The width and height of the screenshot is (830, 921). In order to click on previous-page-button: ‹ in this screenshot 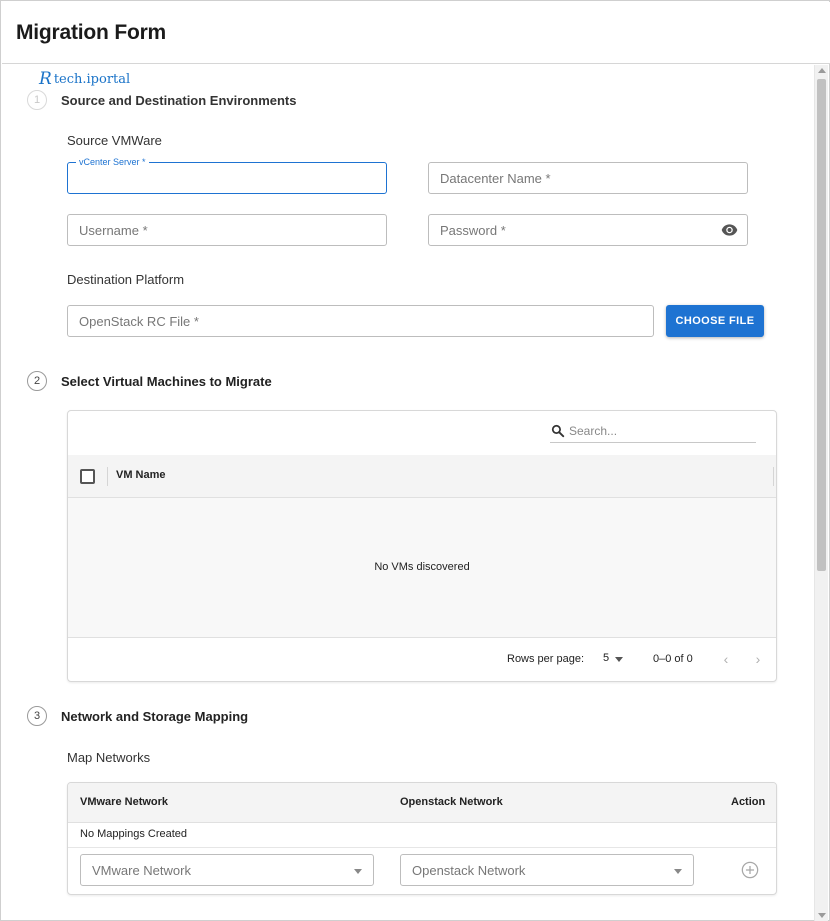, I will do `click(726, 659)`.